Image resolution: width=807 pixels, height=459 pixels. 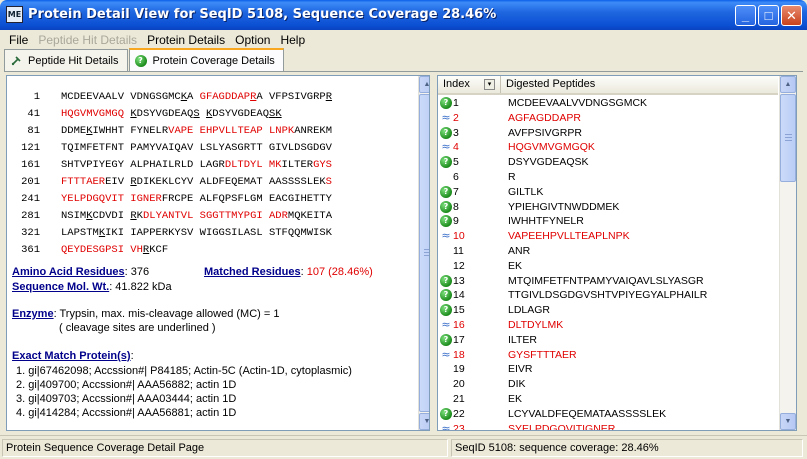 I want to click on right-scrollbar: ▲ ▼, so click(x=787, y=253).